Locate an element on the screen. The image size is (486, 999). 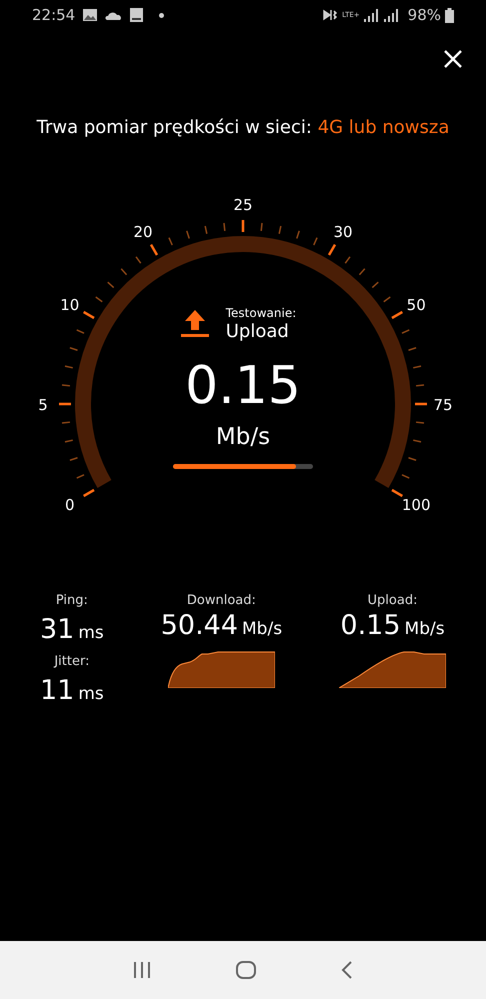
speed-unit: Mb/s is located at coordinates (243, 437).